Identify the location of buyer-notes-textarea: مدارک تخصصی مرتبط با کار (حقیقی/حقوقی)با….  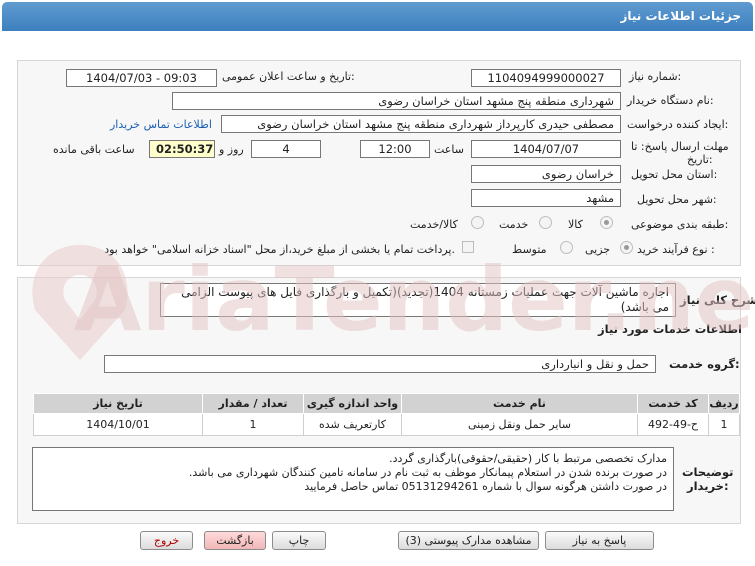
(353, 479).